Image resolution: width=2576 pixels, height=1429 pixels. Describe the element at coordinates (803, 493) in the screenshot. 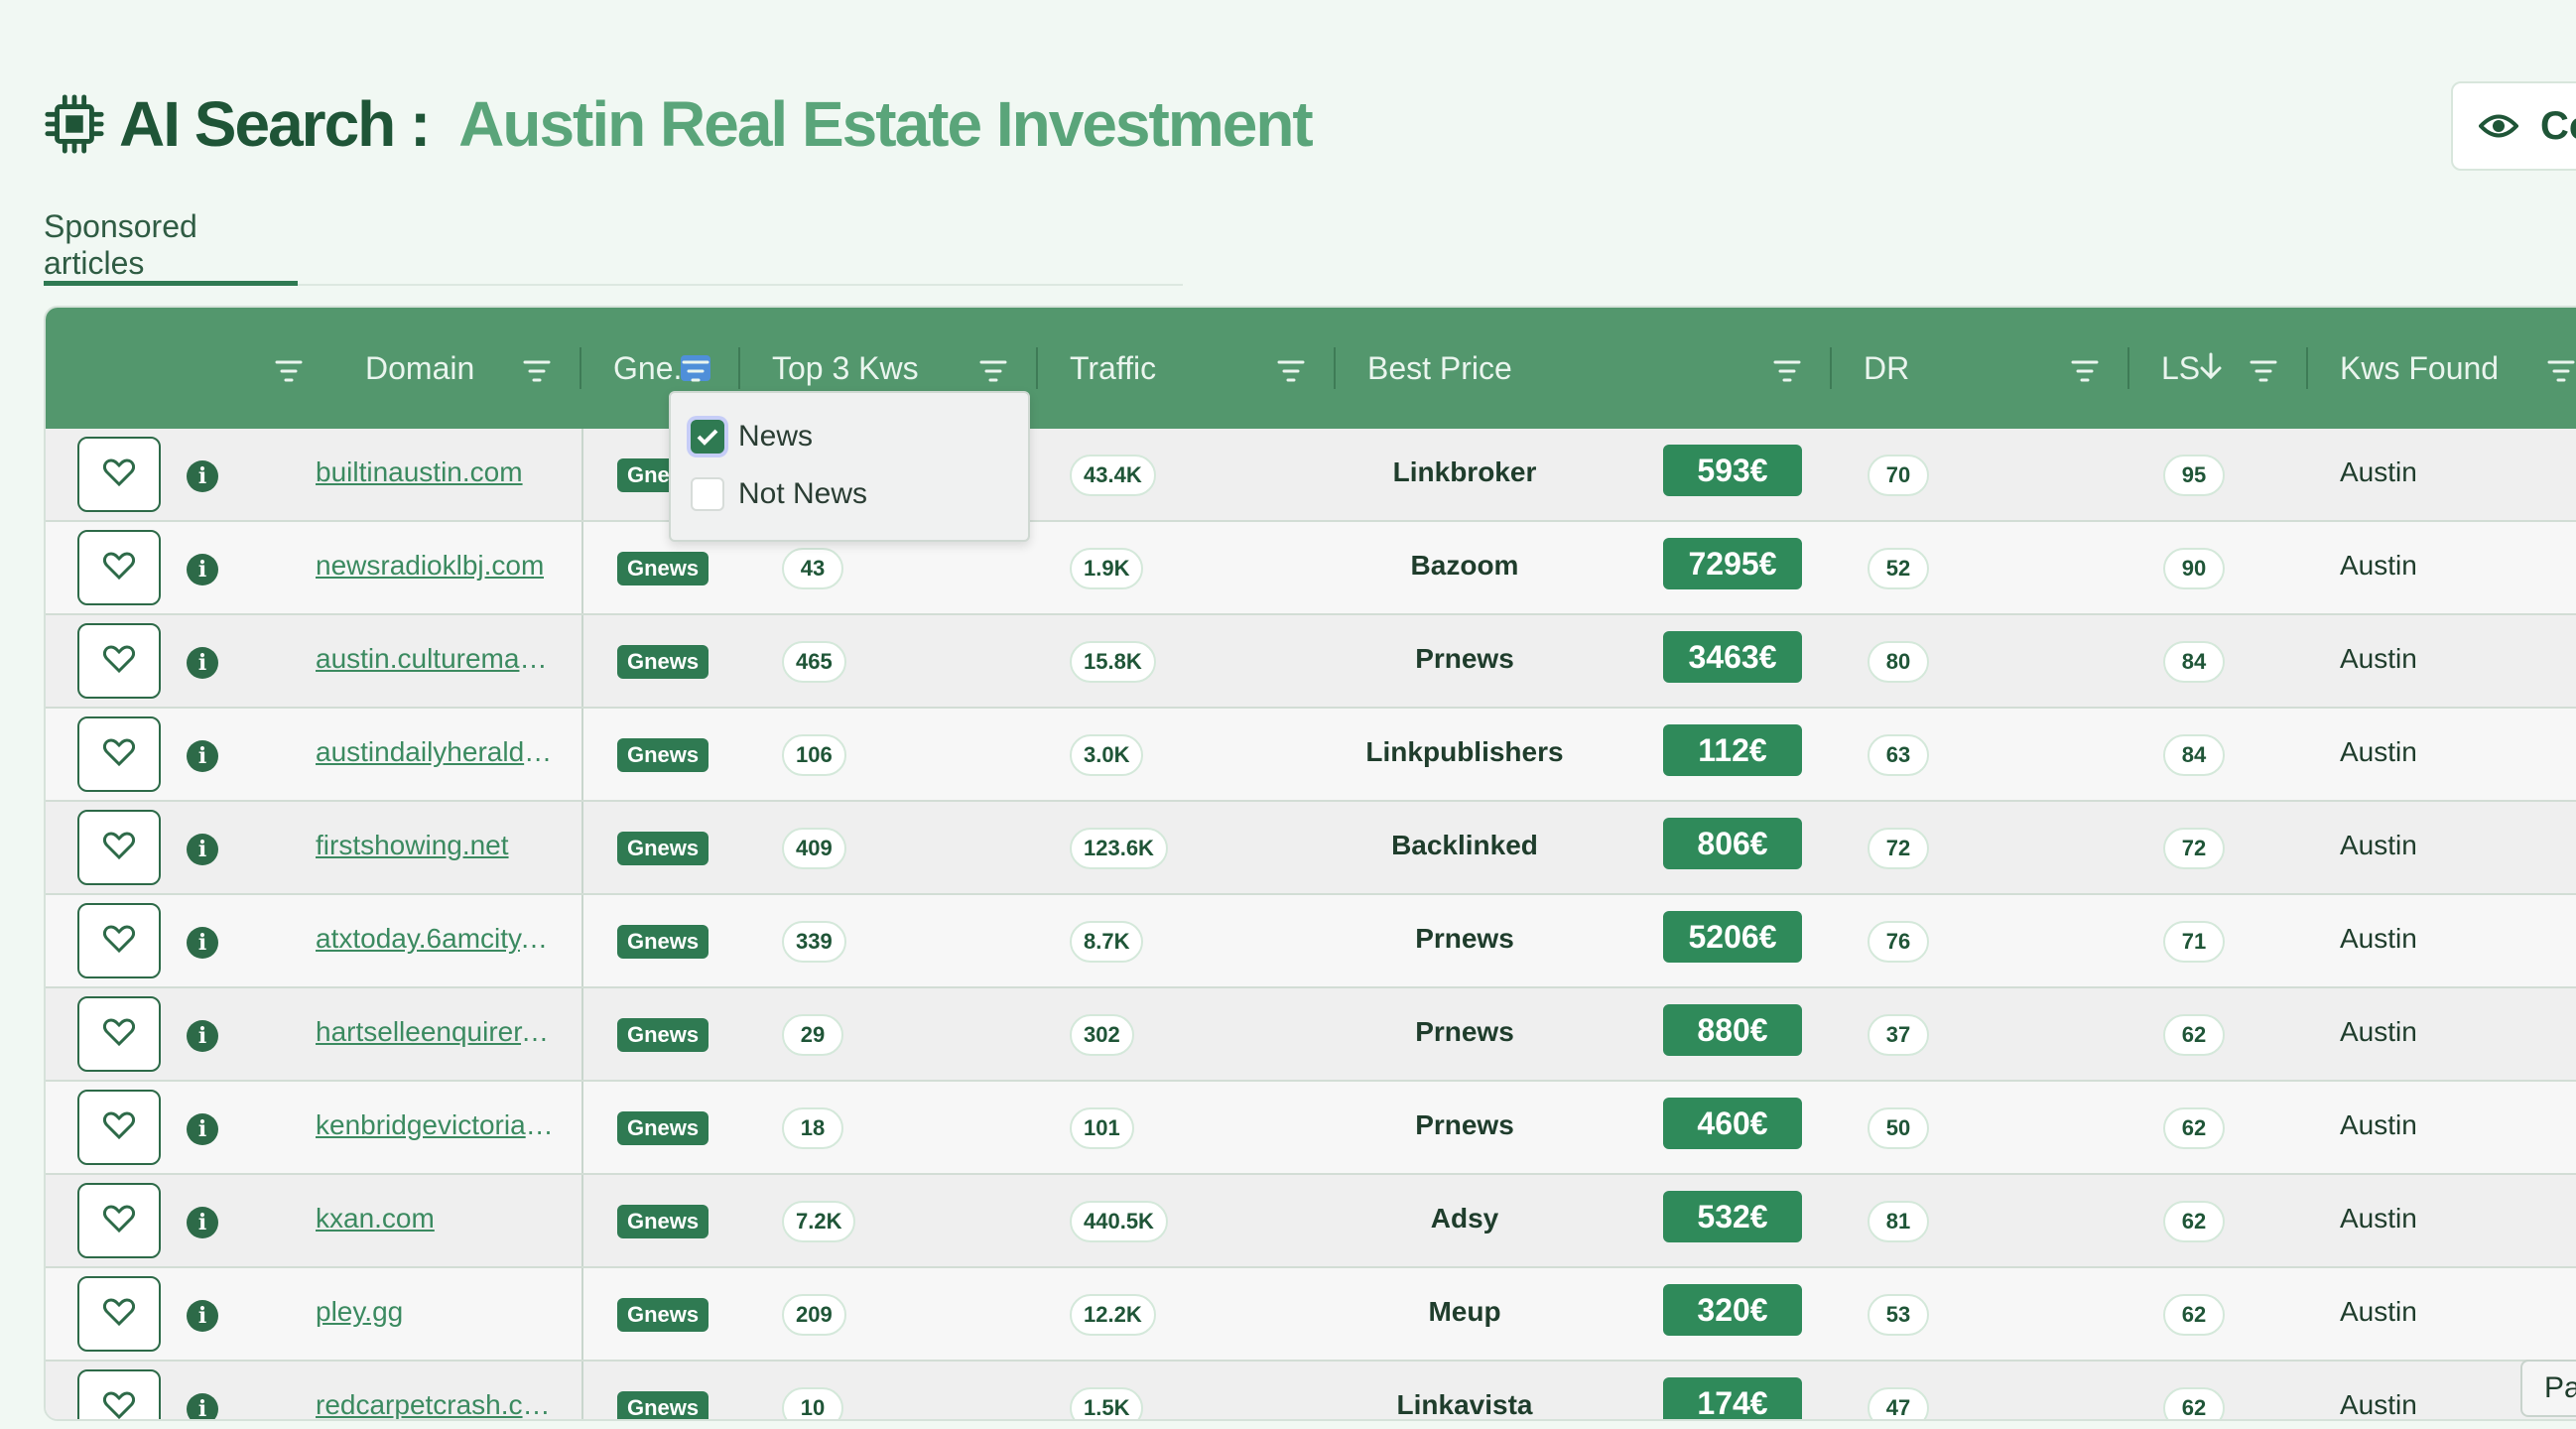

I see `filter-option-label: Not News` at that location.